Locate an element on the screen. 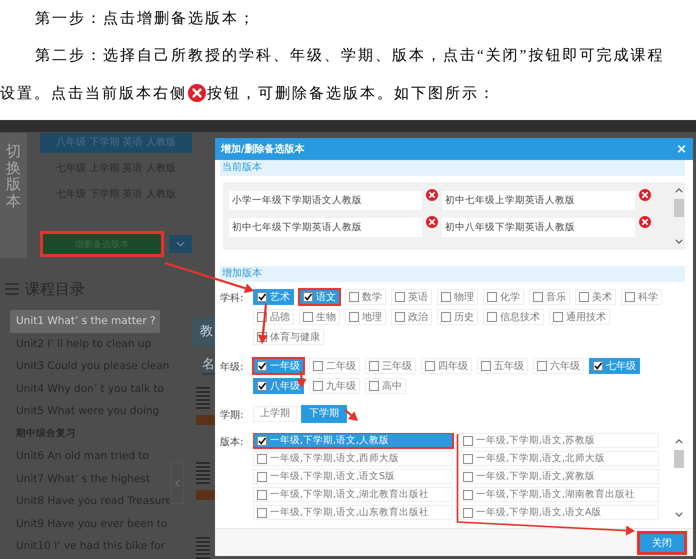 This screenshot has height=559, width=696. version-cell: 初中八年级下学期英语人教版 is located at coordinates (538, 227).